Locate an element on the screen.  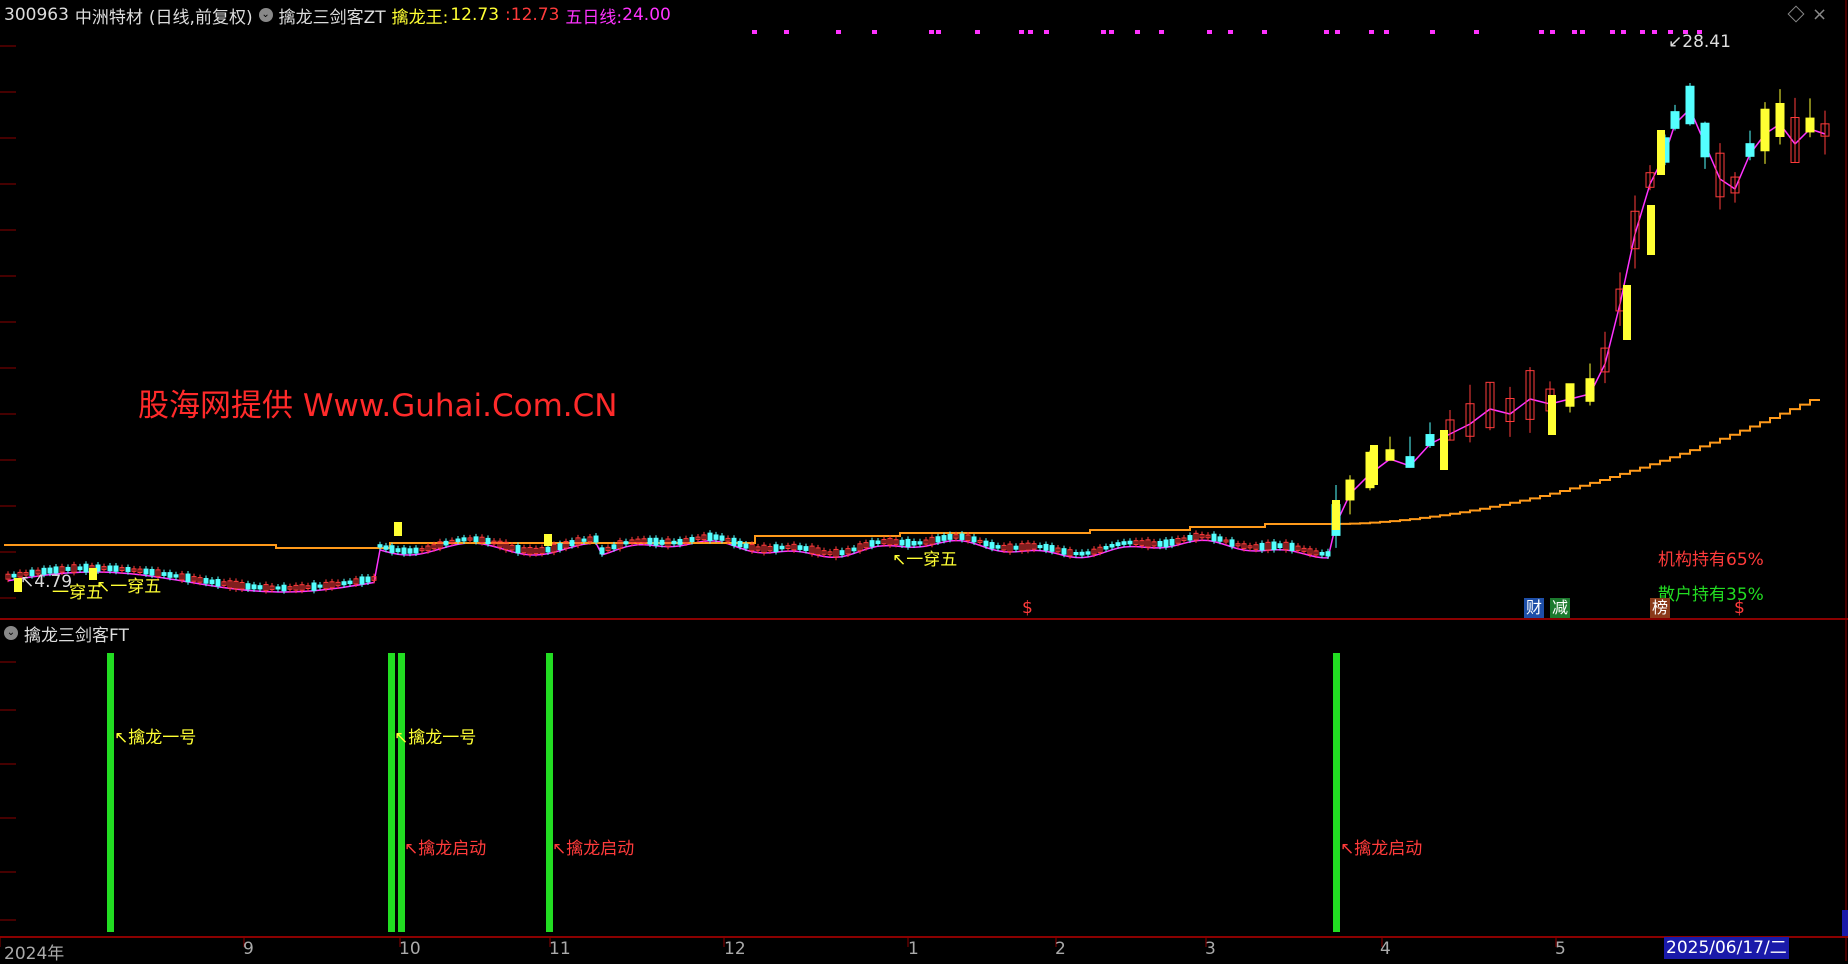
institution-holding: 机构持有65% is located at coordinates (1711, 560).